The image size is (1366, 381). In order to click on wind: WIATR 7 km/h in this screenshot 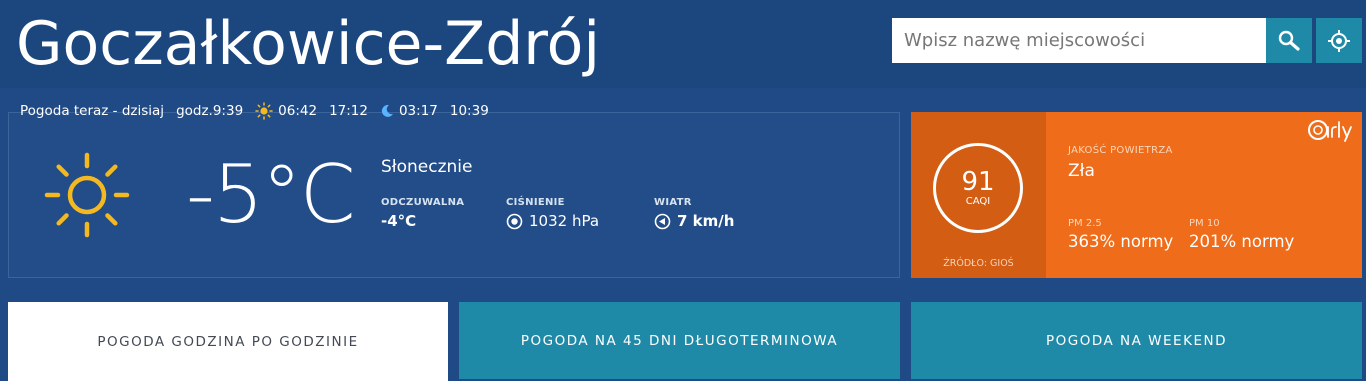, I will do `click(694, 213)`.